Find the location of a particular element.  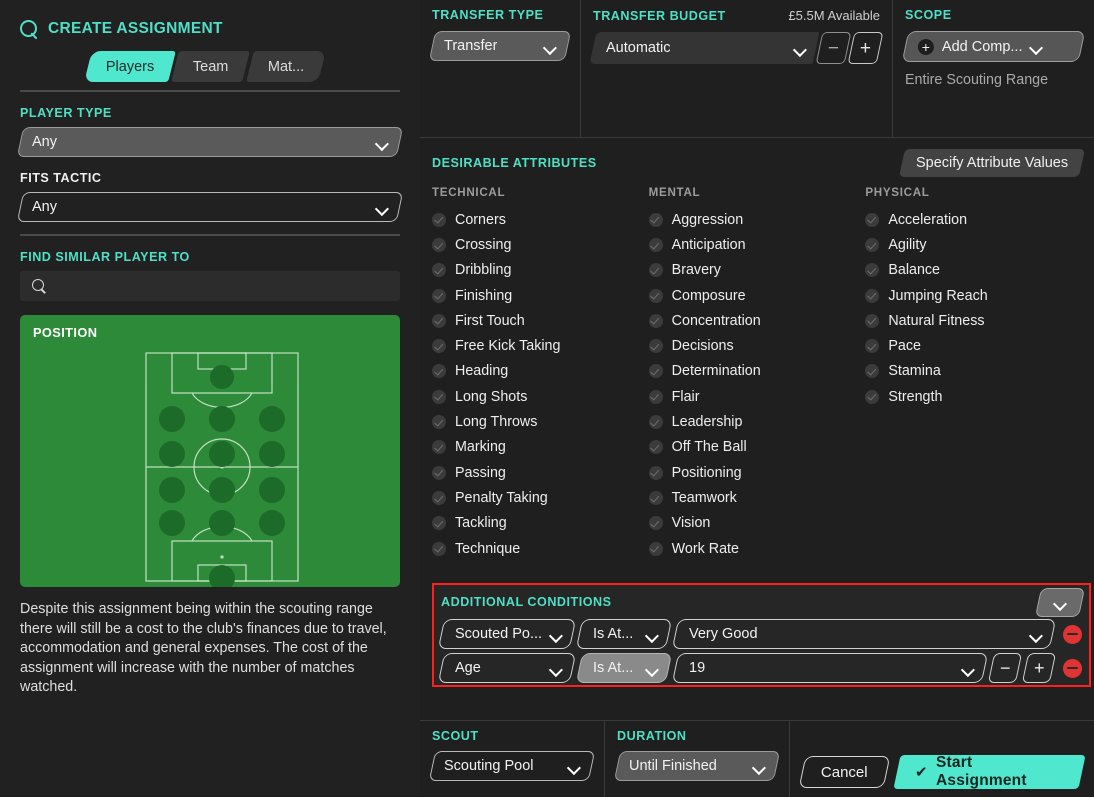

attribute-item: Leadership is located at coordinates (757, 421).